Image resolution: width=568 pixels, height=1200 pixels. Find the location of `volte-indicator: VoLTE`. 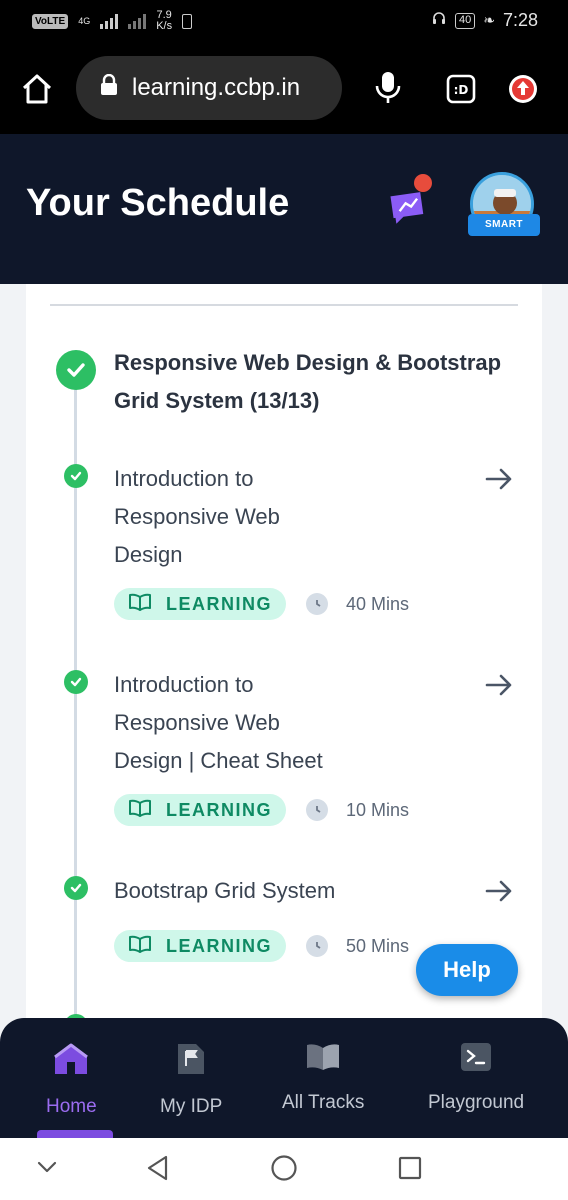

volte-indicator: VoLTE is located at coordinates (50, 21).